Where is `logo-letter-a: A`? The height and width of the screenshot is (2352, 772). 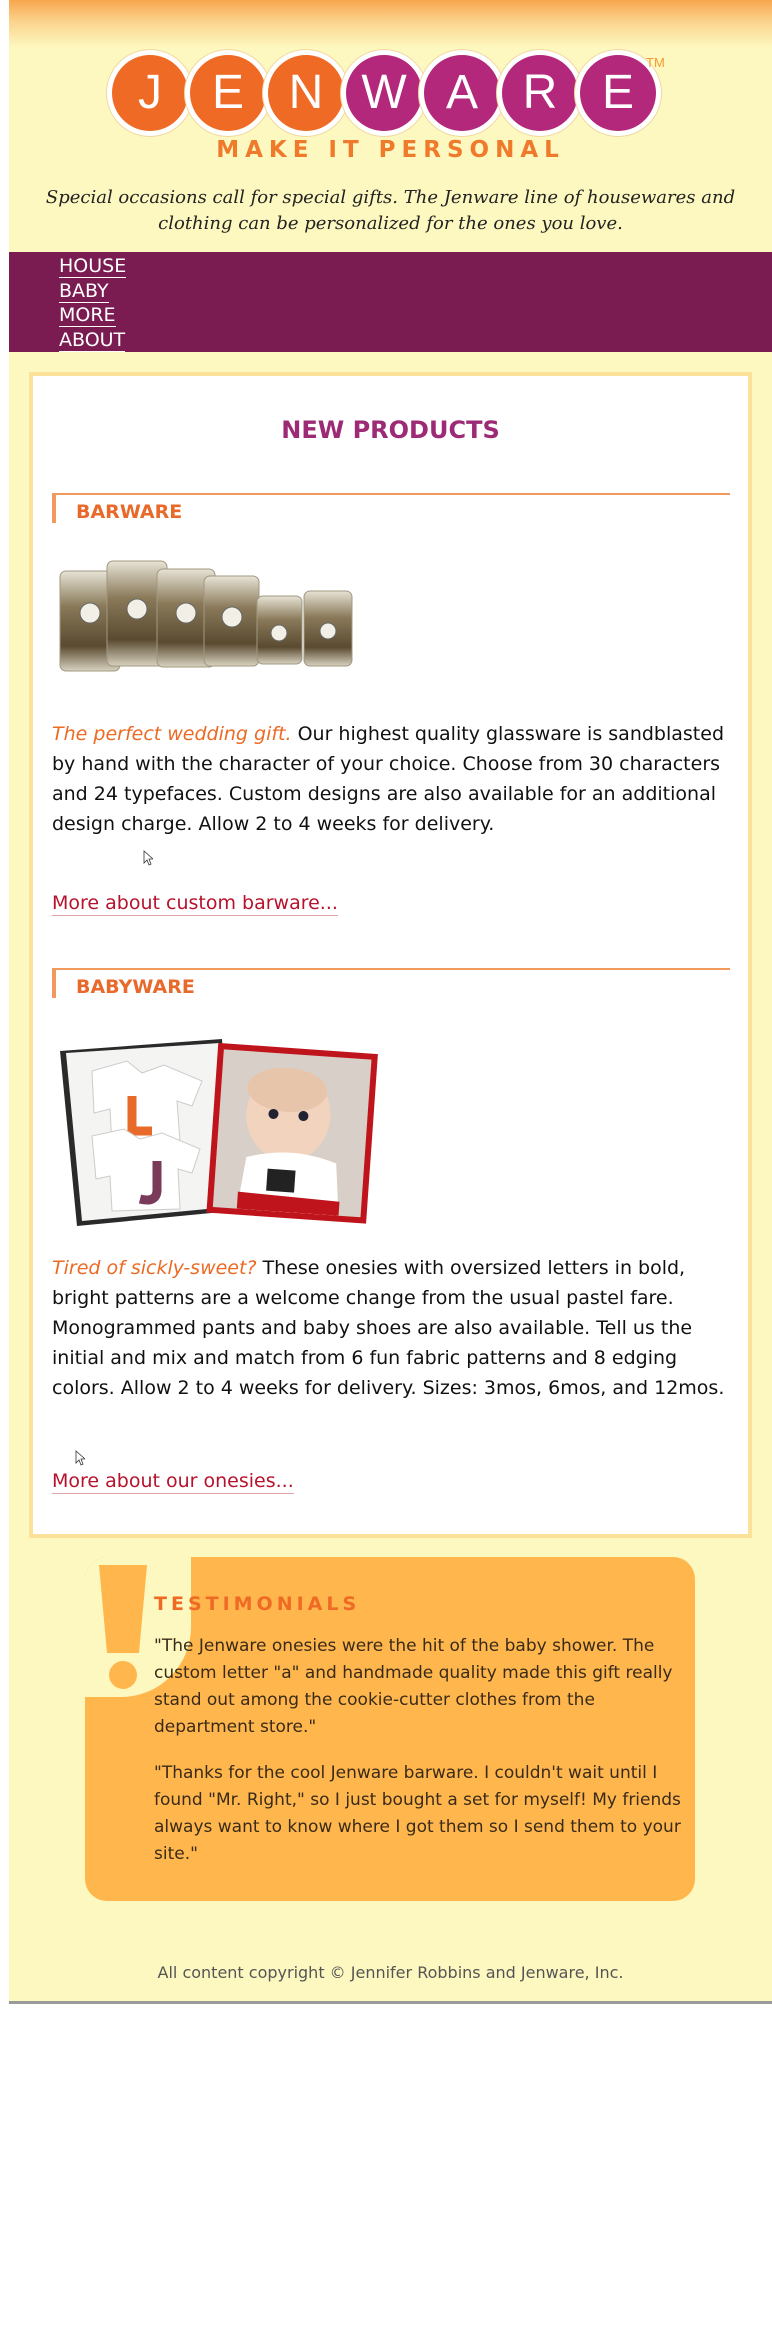
logo-letter-a: A is located at coordinates (462, 93).